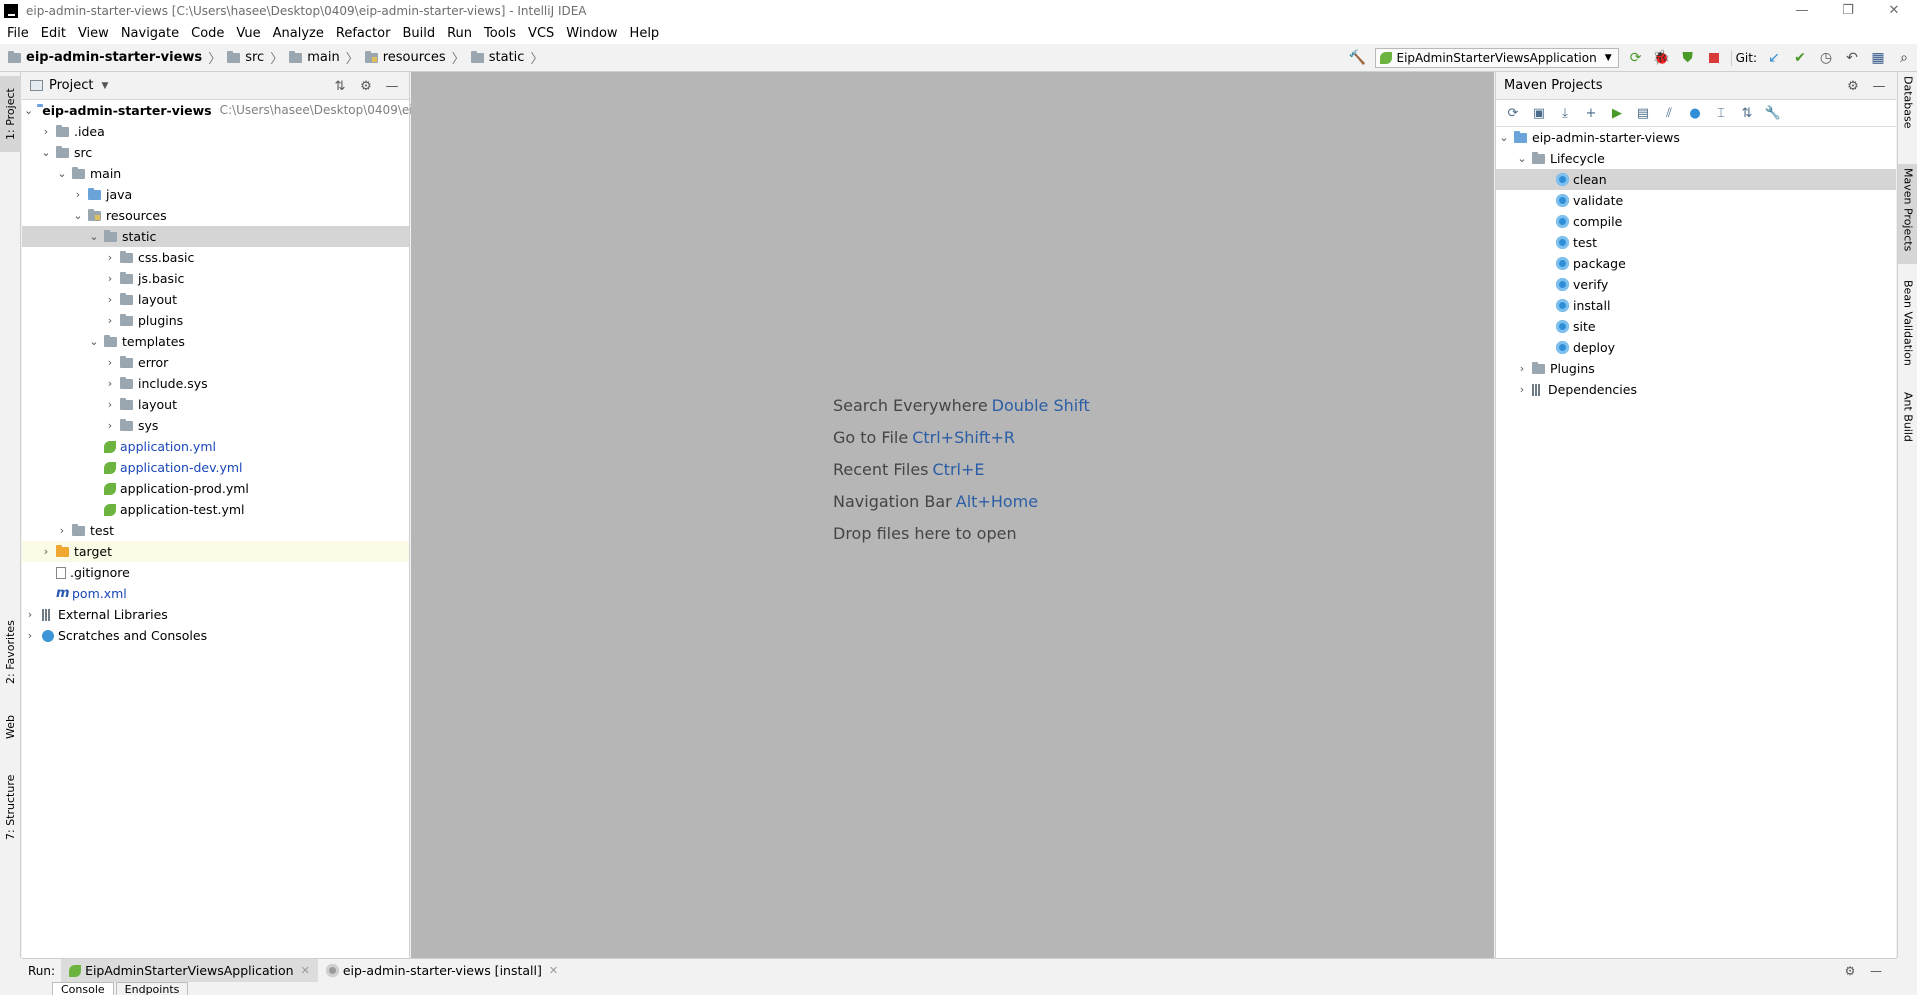 Image resolution: width=1917 pixels, height=995 pixels. I want to click on tree-item-test: › test, so click(215, 530).